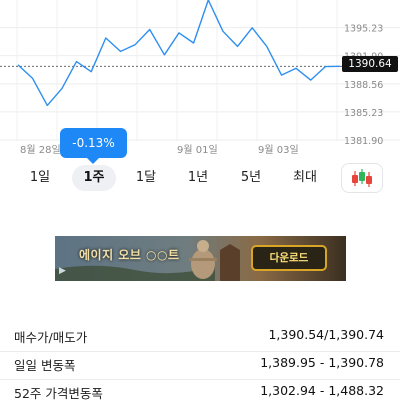 This screenshot has height=400, width=400. Describe the element at coordinates (146, 178) in the screenshot. I see `tab-1m: 1달` at that location.